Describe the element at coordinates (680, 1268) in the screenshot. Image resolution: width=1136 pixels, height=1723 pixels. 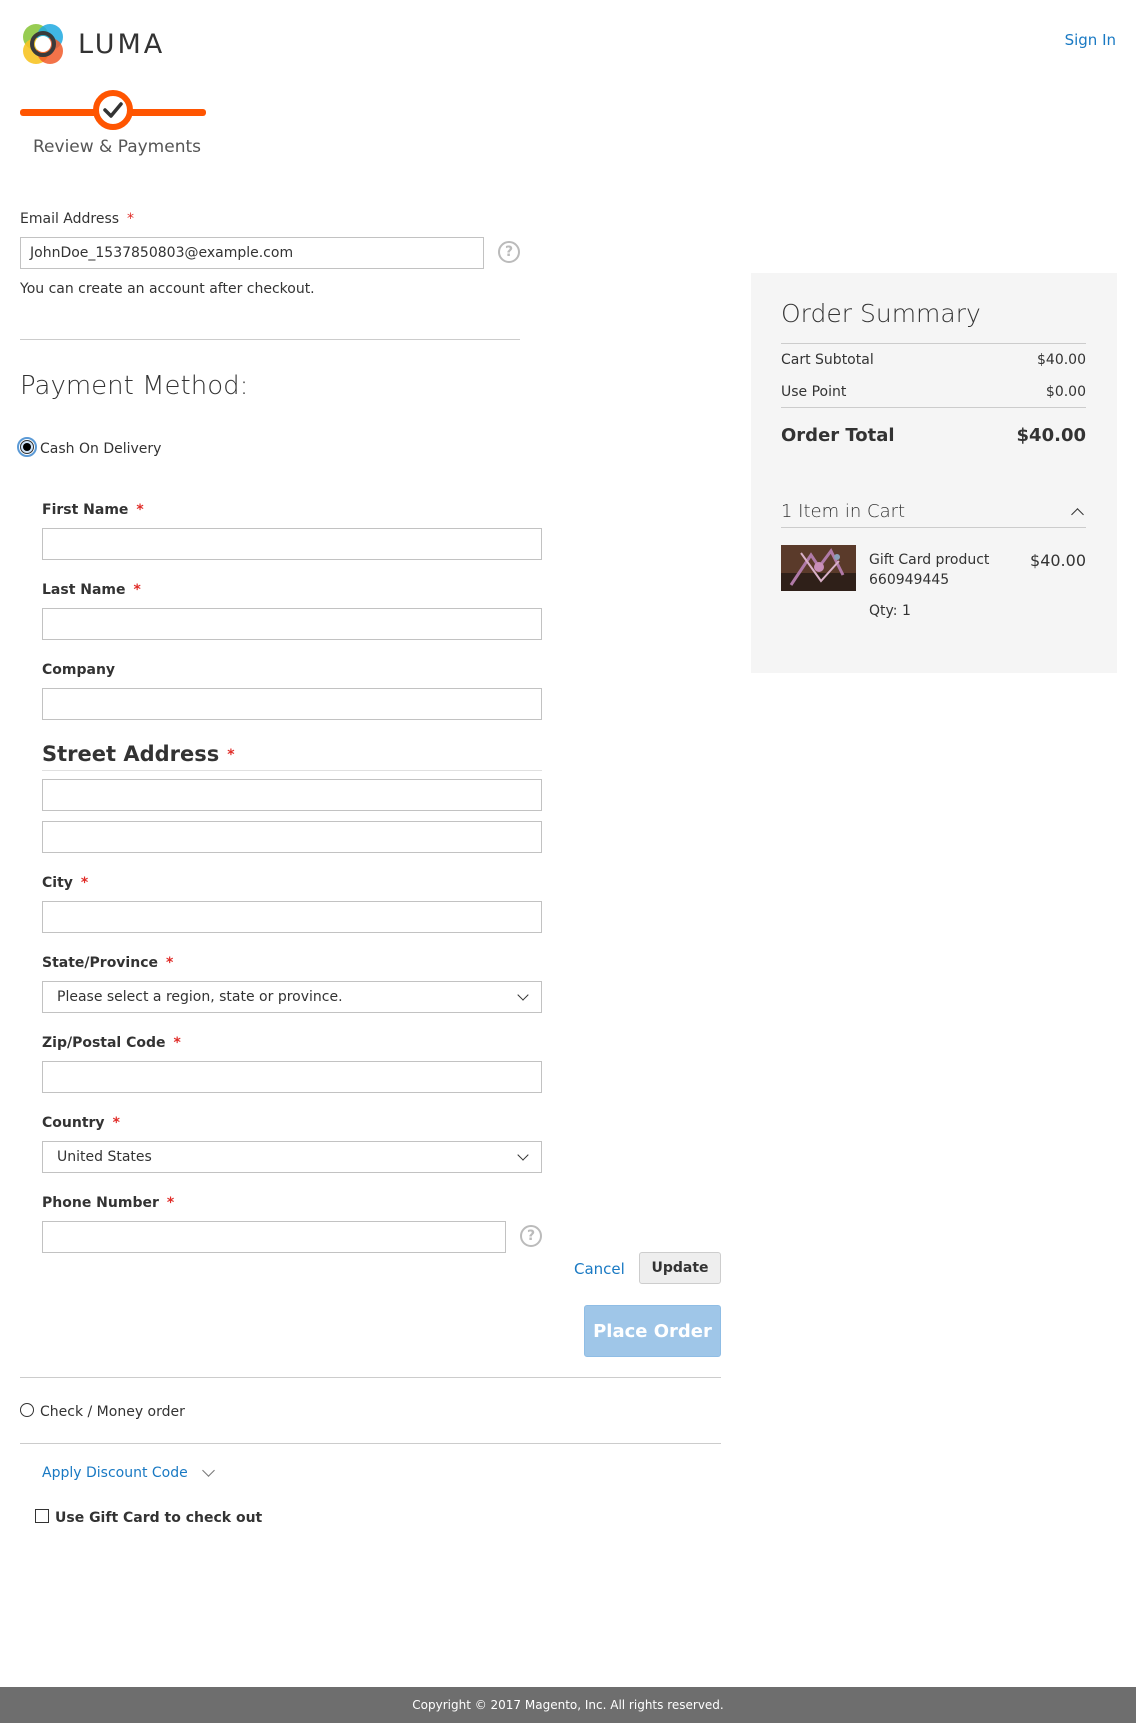
I see `update-button: Update` at that location.